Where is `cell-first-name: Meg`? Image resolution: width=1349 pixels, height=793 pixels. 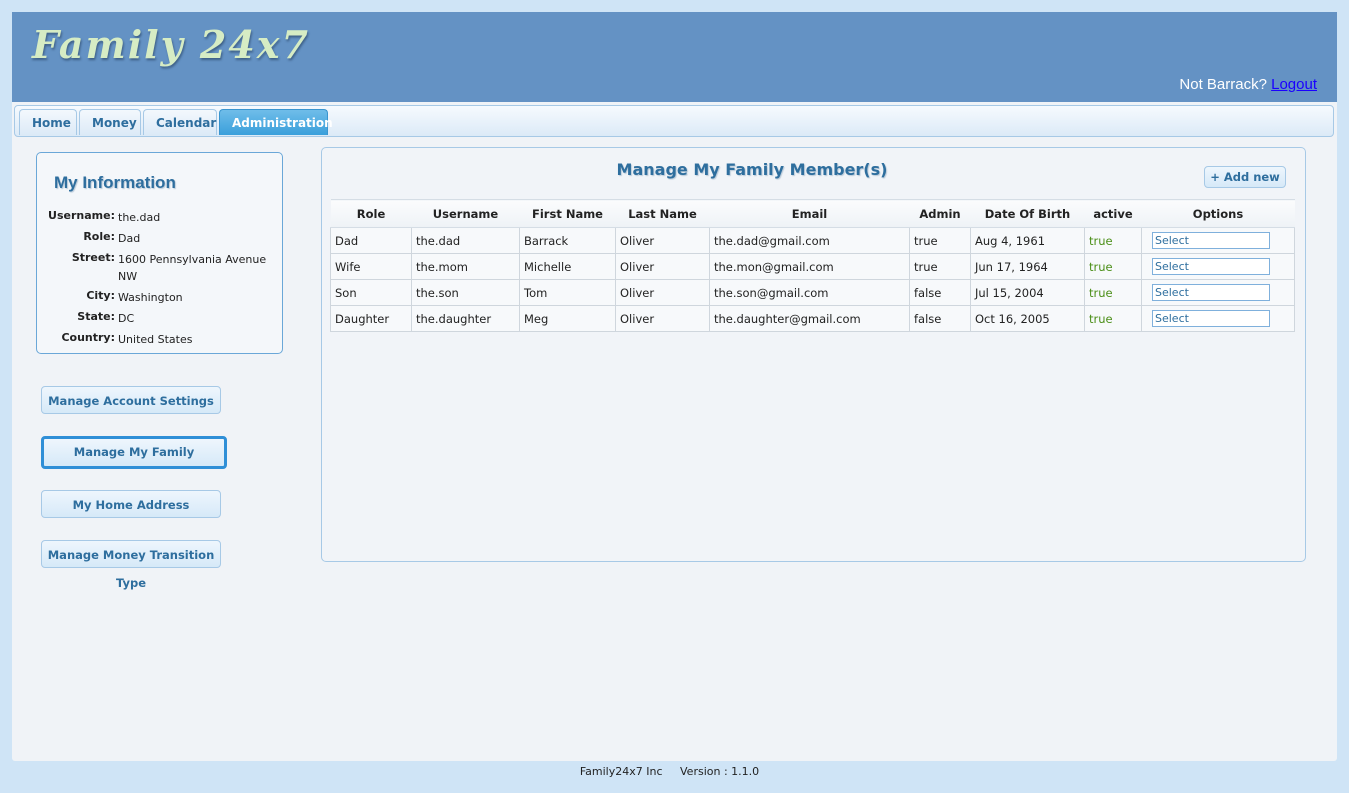
cell-first-name: Meg is located at coordinates (567, 318).